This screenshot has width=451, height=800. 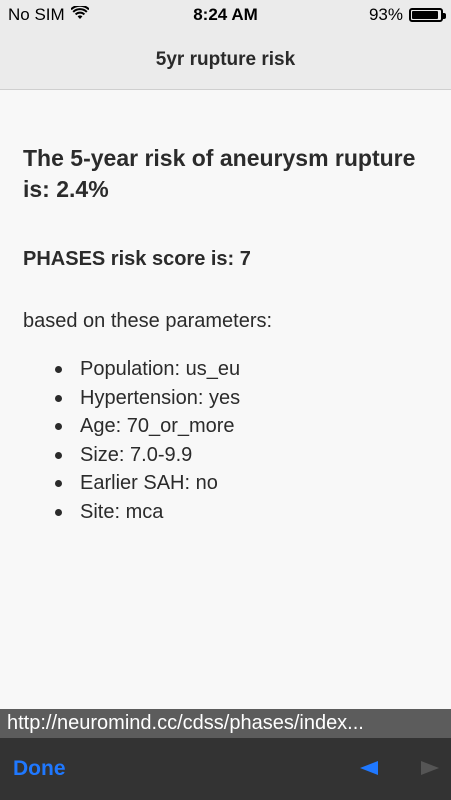 I want to click on parameter-text: Age: 70_or_more, so click(x=157, y=426).